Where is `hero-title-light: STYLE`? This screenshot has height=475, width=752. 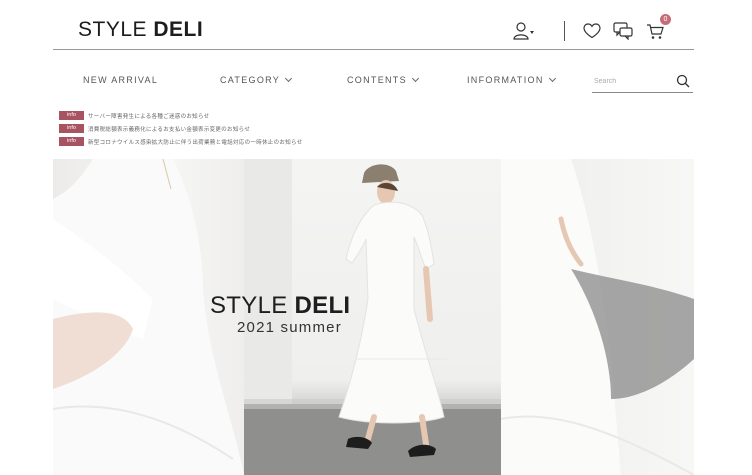 hero-title-light: STYLE is located at coordinates (252, 305).